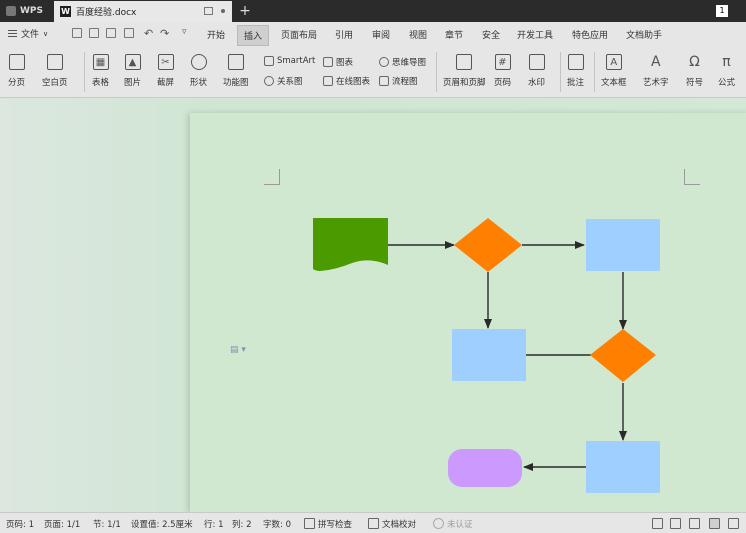 The width and height of the screenshot is (746, 533). I want to click on page-break-button: 分页, so click(16, 71).